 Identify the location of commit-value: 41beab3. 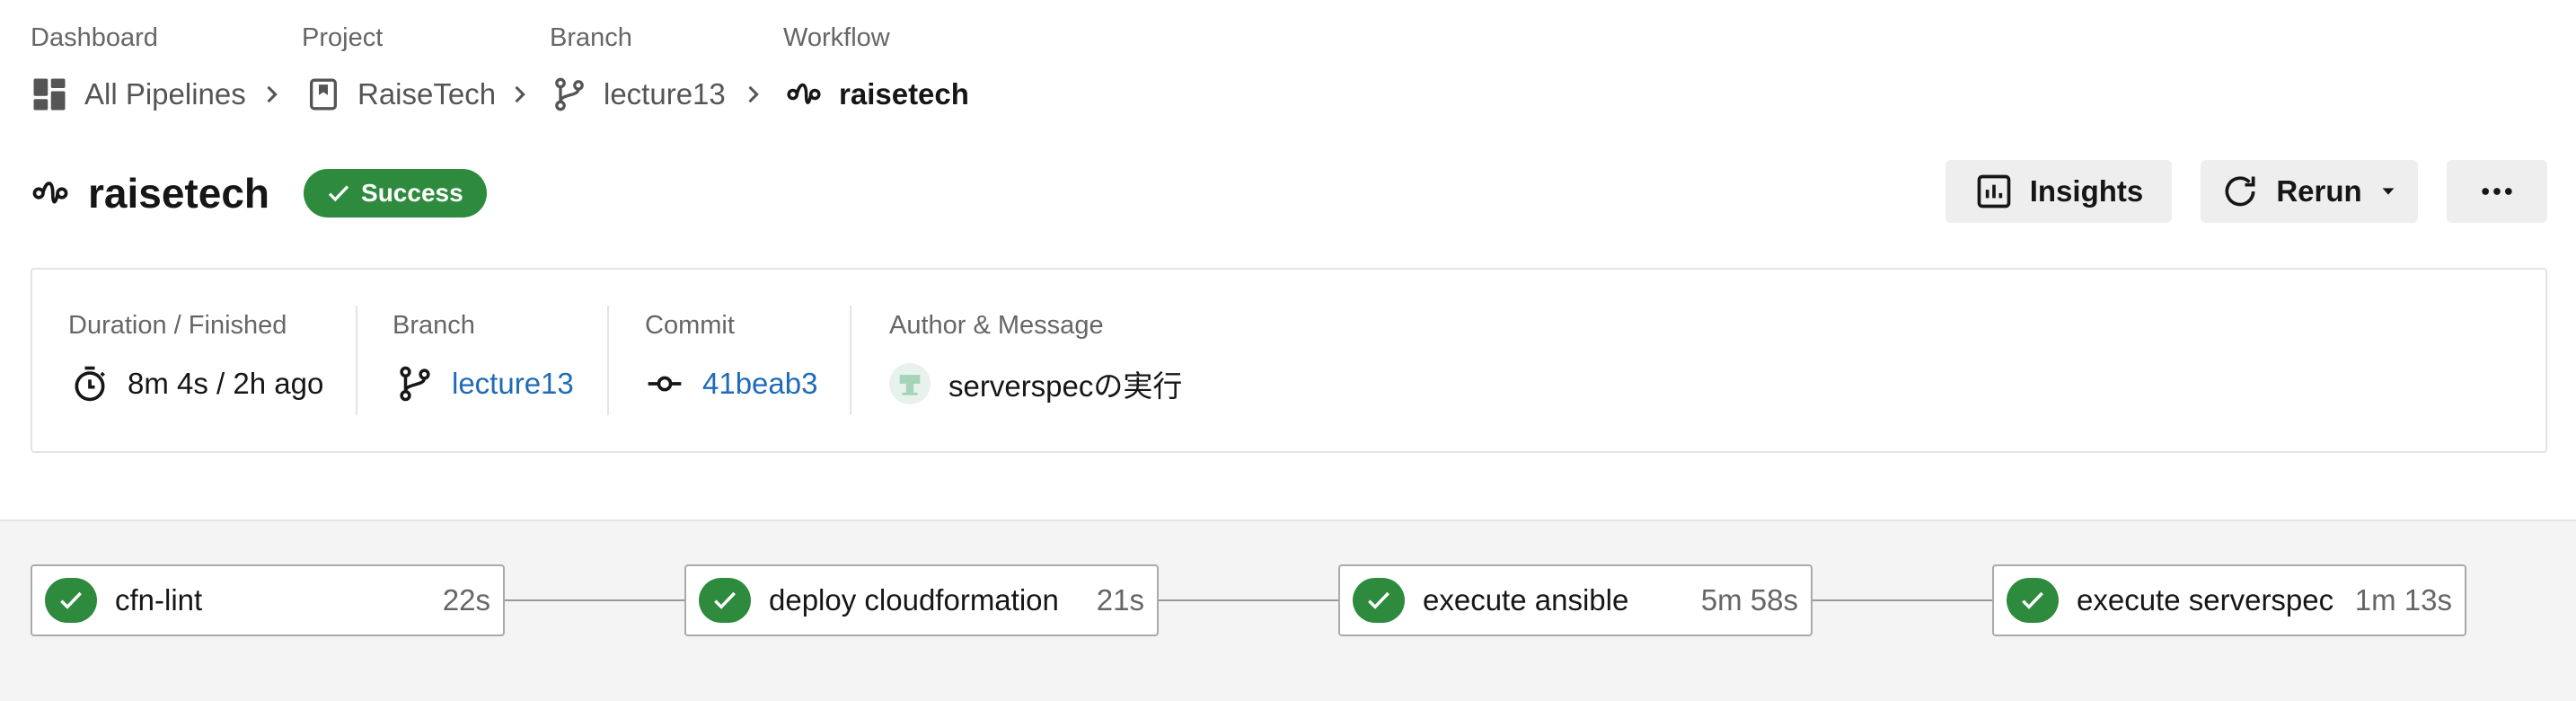
(731, 383).